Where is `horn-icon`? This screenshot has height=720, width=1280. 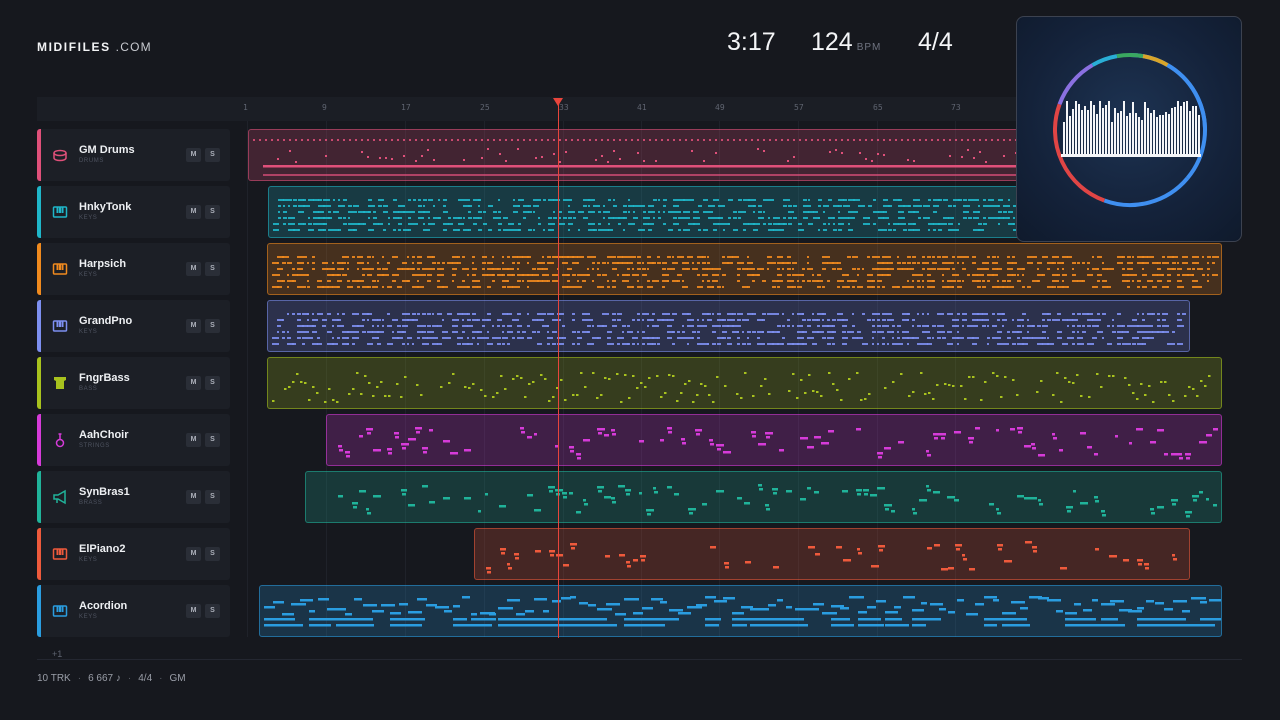 horn-icon is located at coordinates (60, 497).